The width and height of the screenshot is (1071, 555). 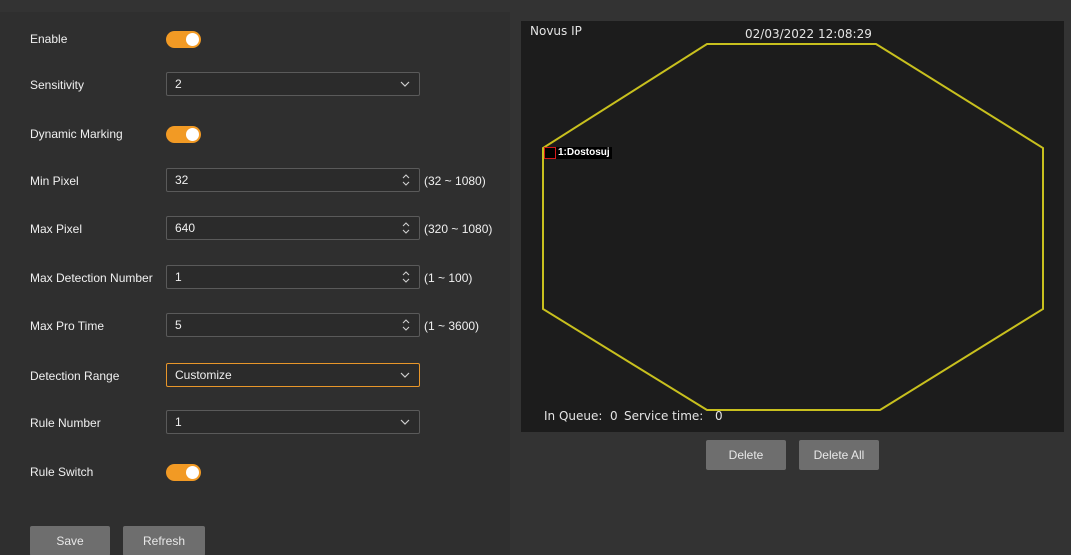 I want to click on detection-range-value: Customize, so click(x=203, y=375).